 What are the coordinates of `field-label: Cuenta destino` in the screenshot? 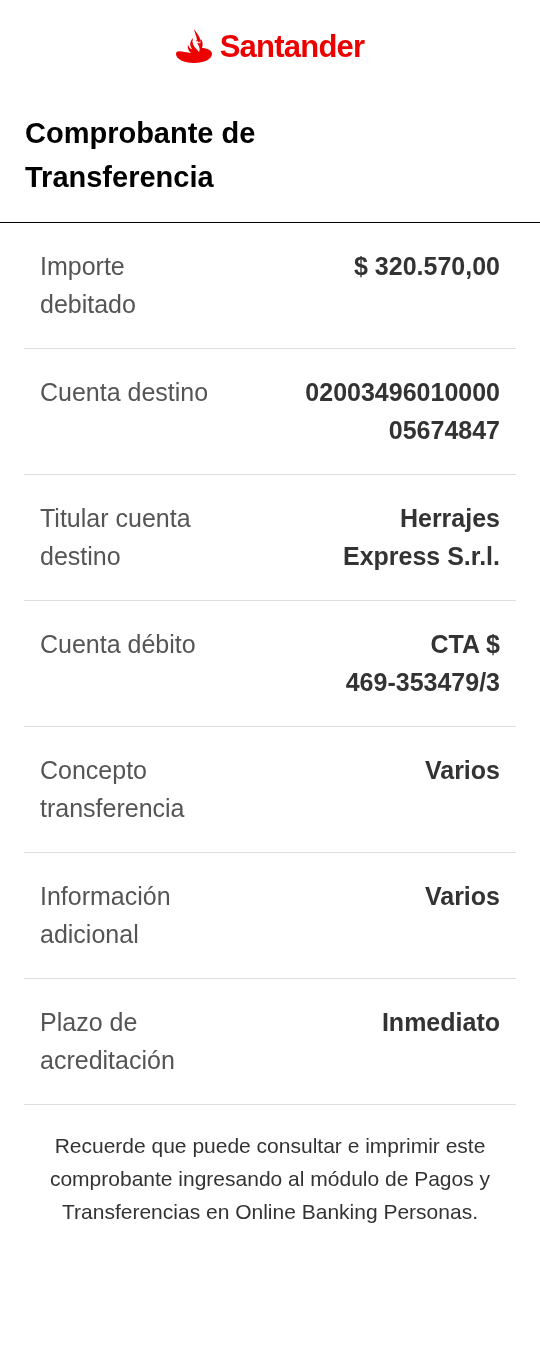 It's located at (124, 392).